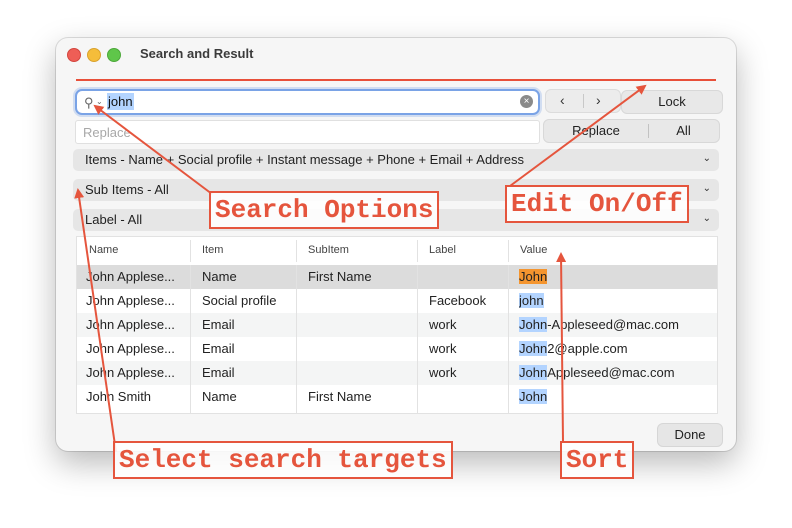 This screenshot has height=528, width=792. What do you see at coordinates (578, 135) in the screenshot?
I see `arrow-edit-onoff` at bounding box center [578, 135].